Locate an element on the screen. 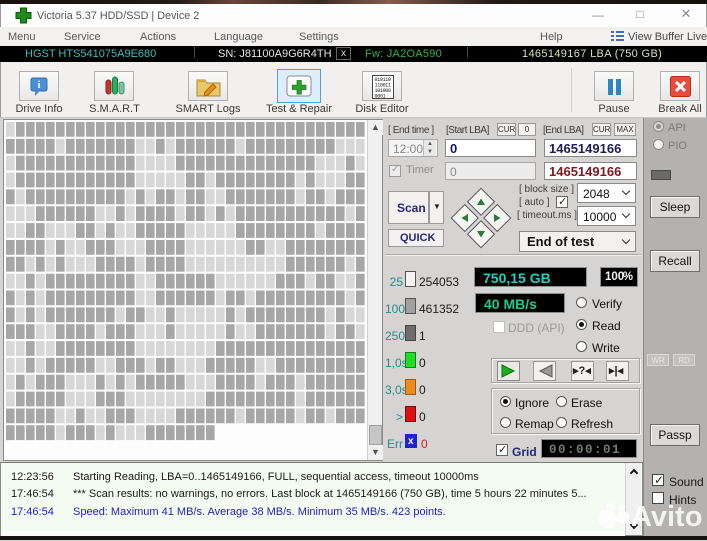  svg-text: 0001 is located at coordinates (380, 97).